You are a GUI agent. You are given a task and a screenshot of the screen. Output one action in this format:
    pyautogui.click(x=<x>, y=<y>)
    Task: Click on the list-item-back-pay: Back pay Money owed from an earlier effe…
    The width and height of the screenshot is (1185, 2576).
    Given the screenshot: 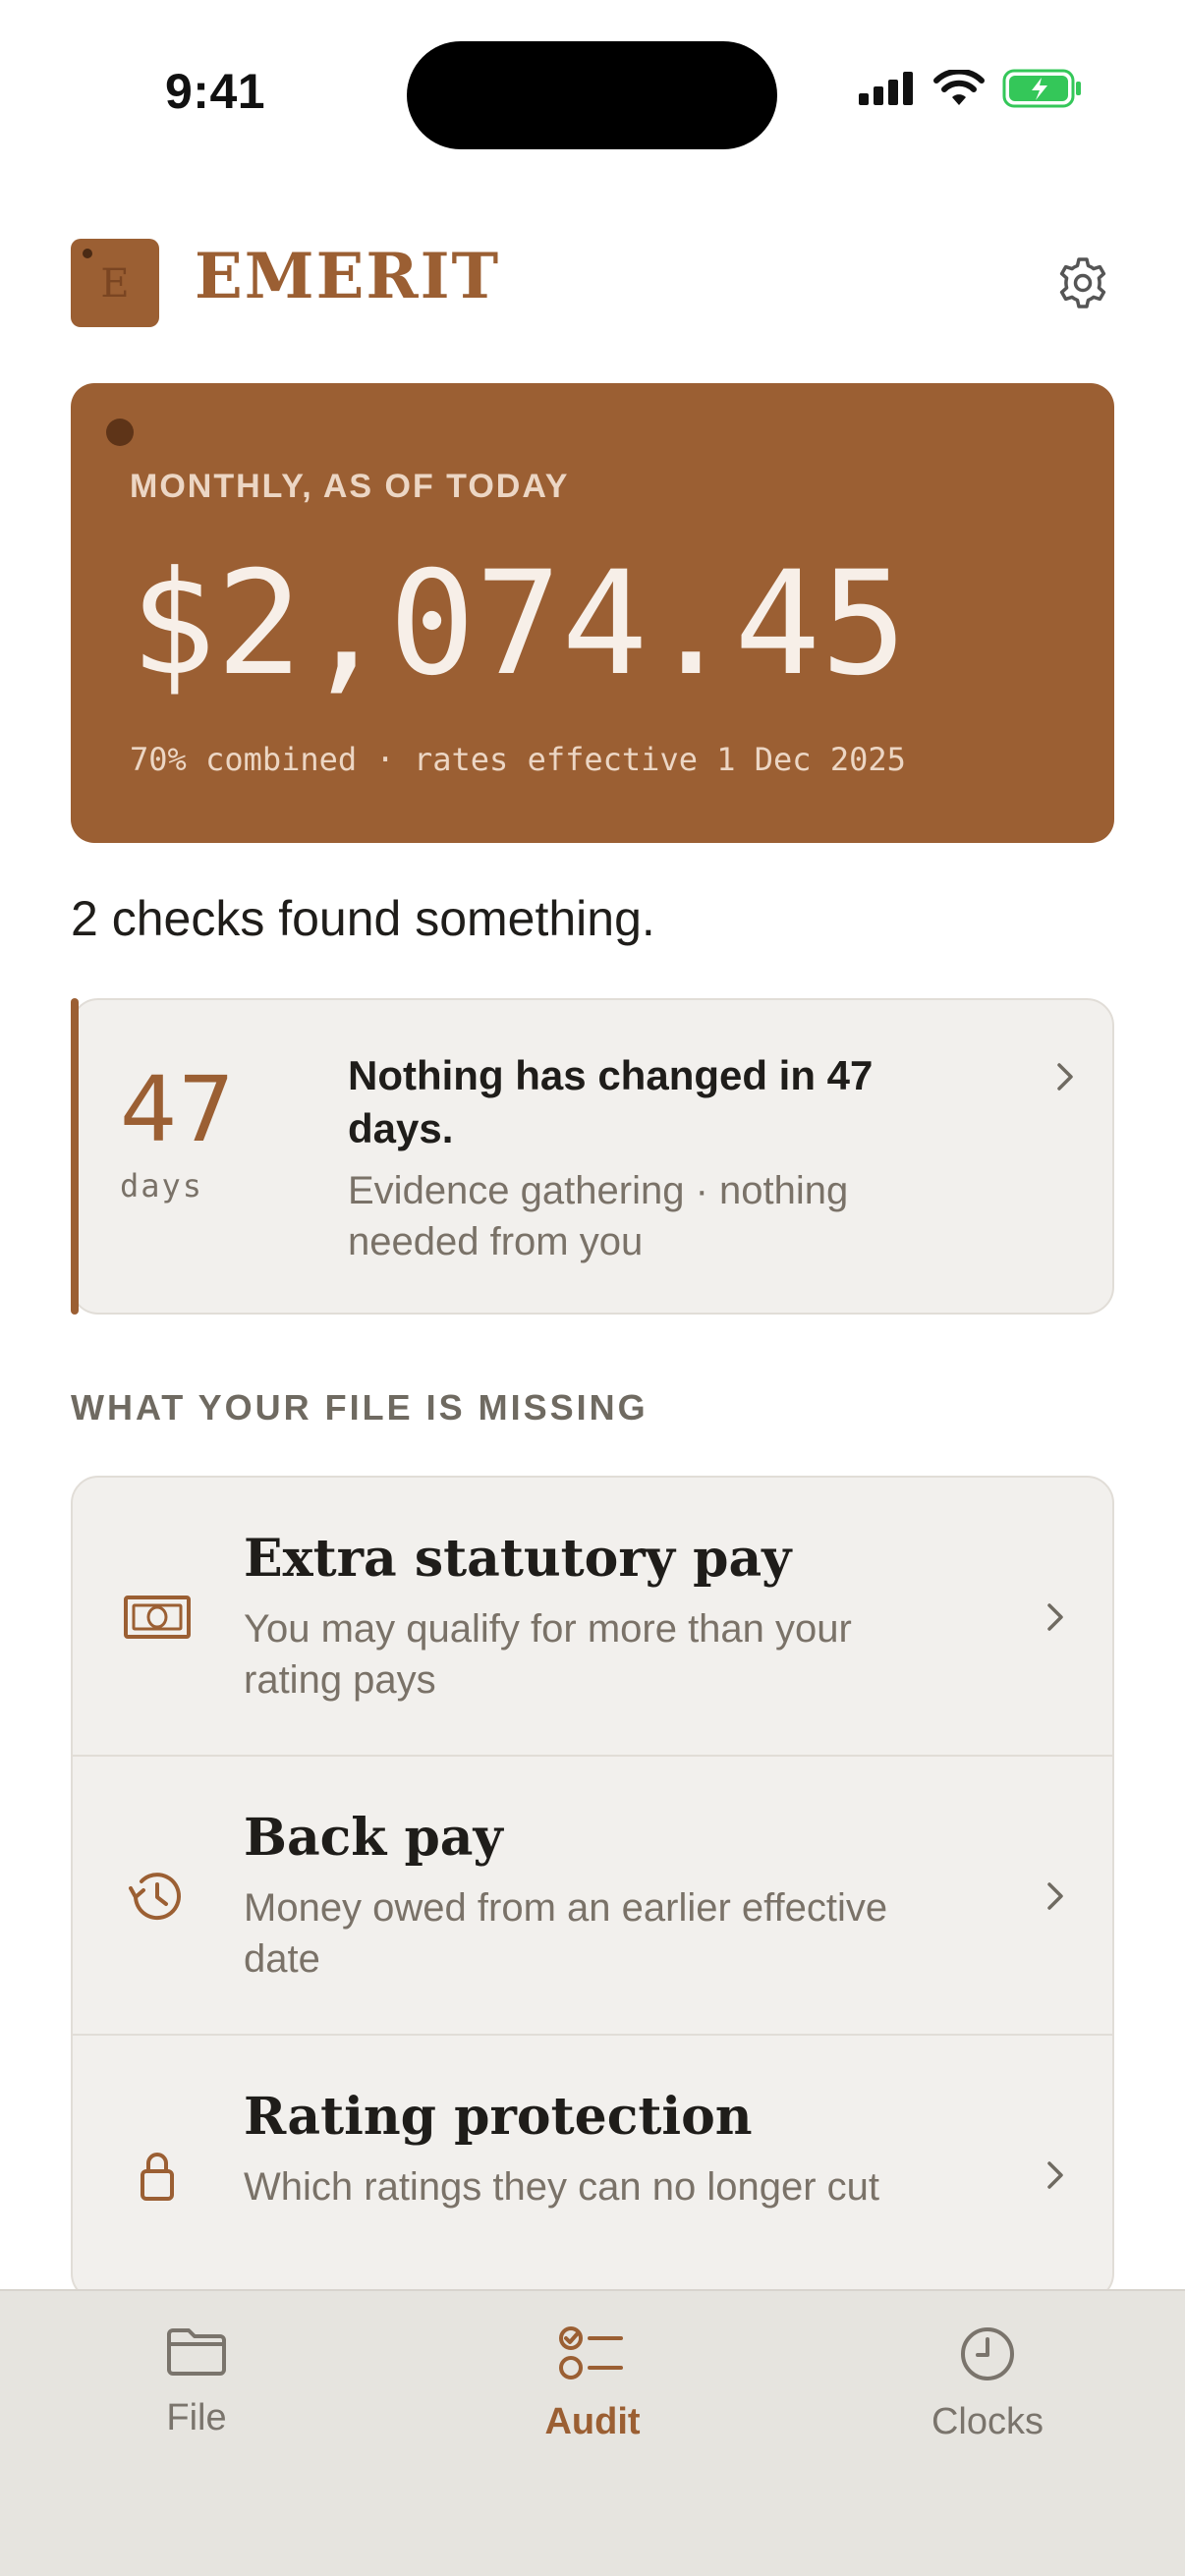 What is the action you would take?
    pyautogui.click(x=592, y=1896)
    